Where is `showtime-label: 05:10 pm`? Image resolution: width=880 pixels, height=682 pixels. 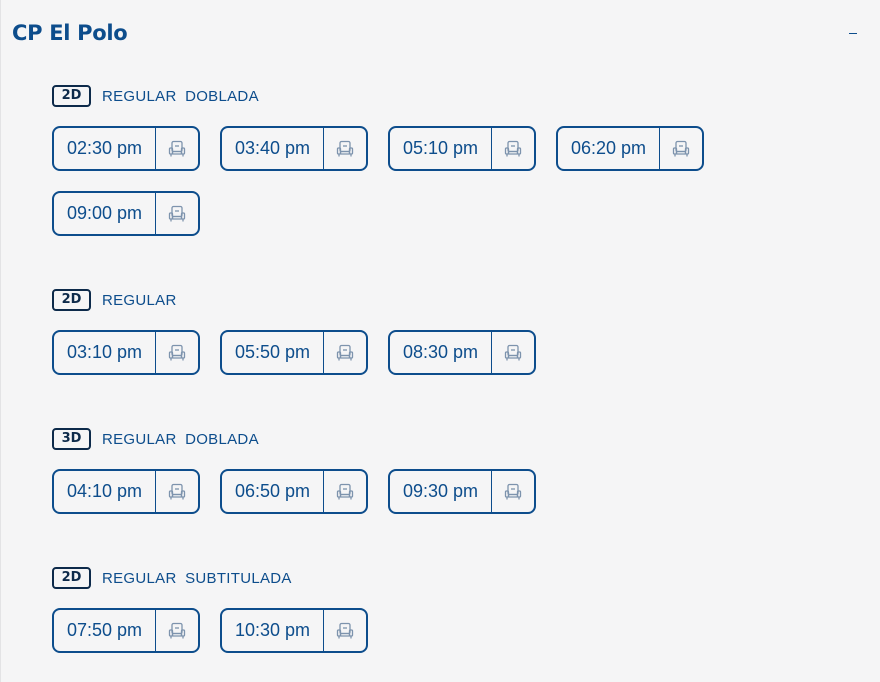 showtime-label: 05:10 pm is located at coordinates (441, 148).